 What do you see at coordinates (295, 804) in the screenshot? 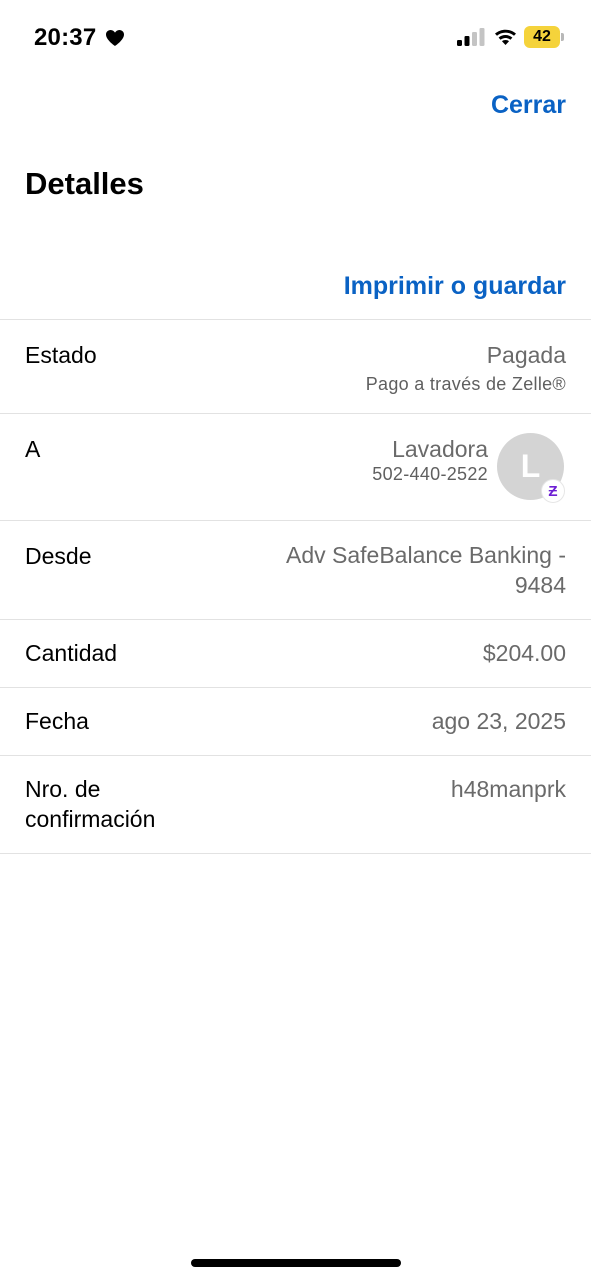
I see `row-confirmation: Nro. de confirmación h48manprk` at bounding box center [295, 804].